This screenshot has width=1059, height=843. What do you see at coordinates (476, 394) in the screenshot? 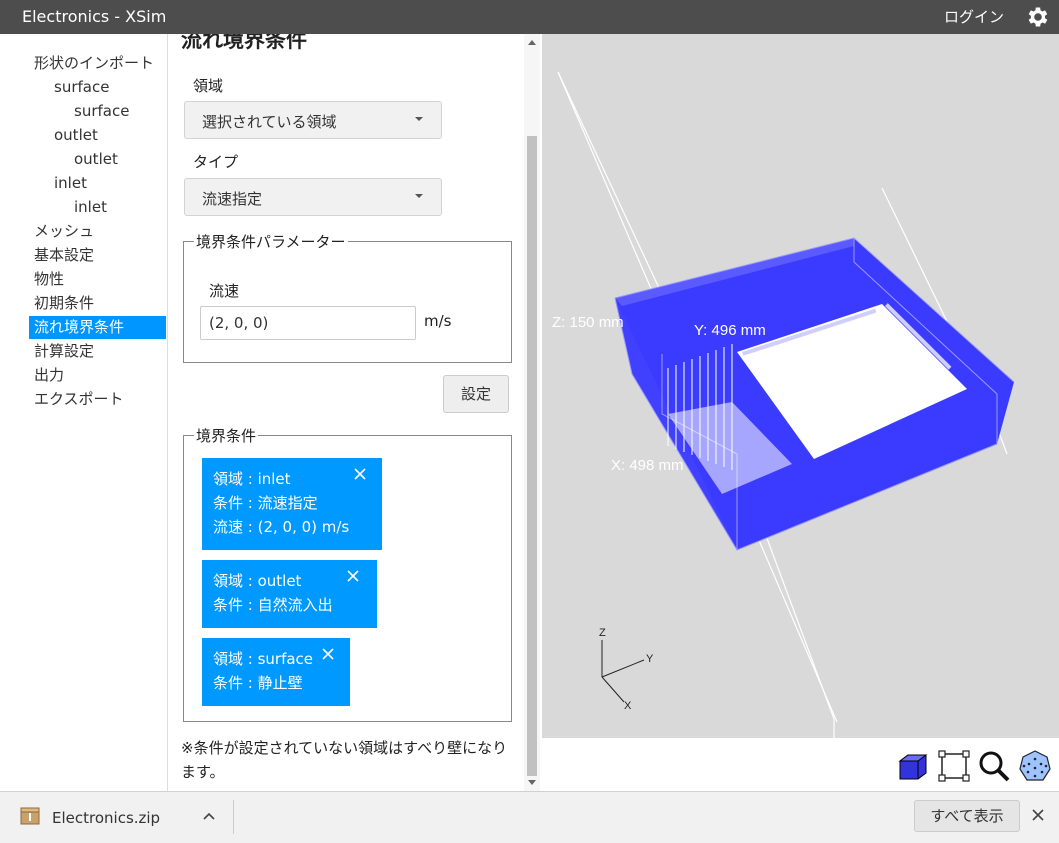
I see `set-button: 設定` at bounding box center [476, 394].